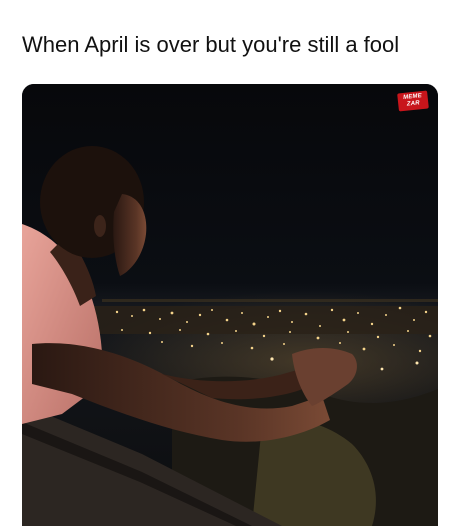  I want to click on watermark-line-2: ZAR, so click(413, 104).